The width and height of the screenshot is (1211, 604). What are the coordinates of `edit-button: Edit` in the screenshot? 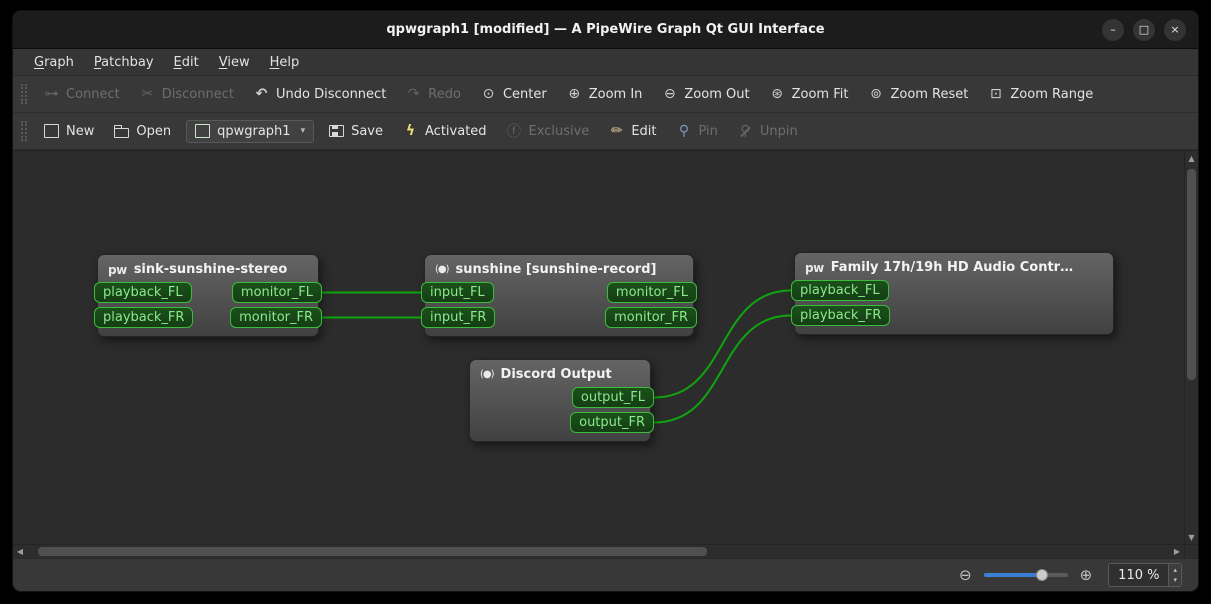 It's located at (632, 131).